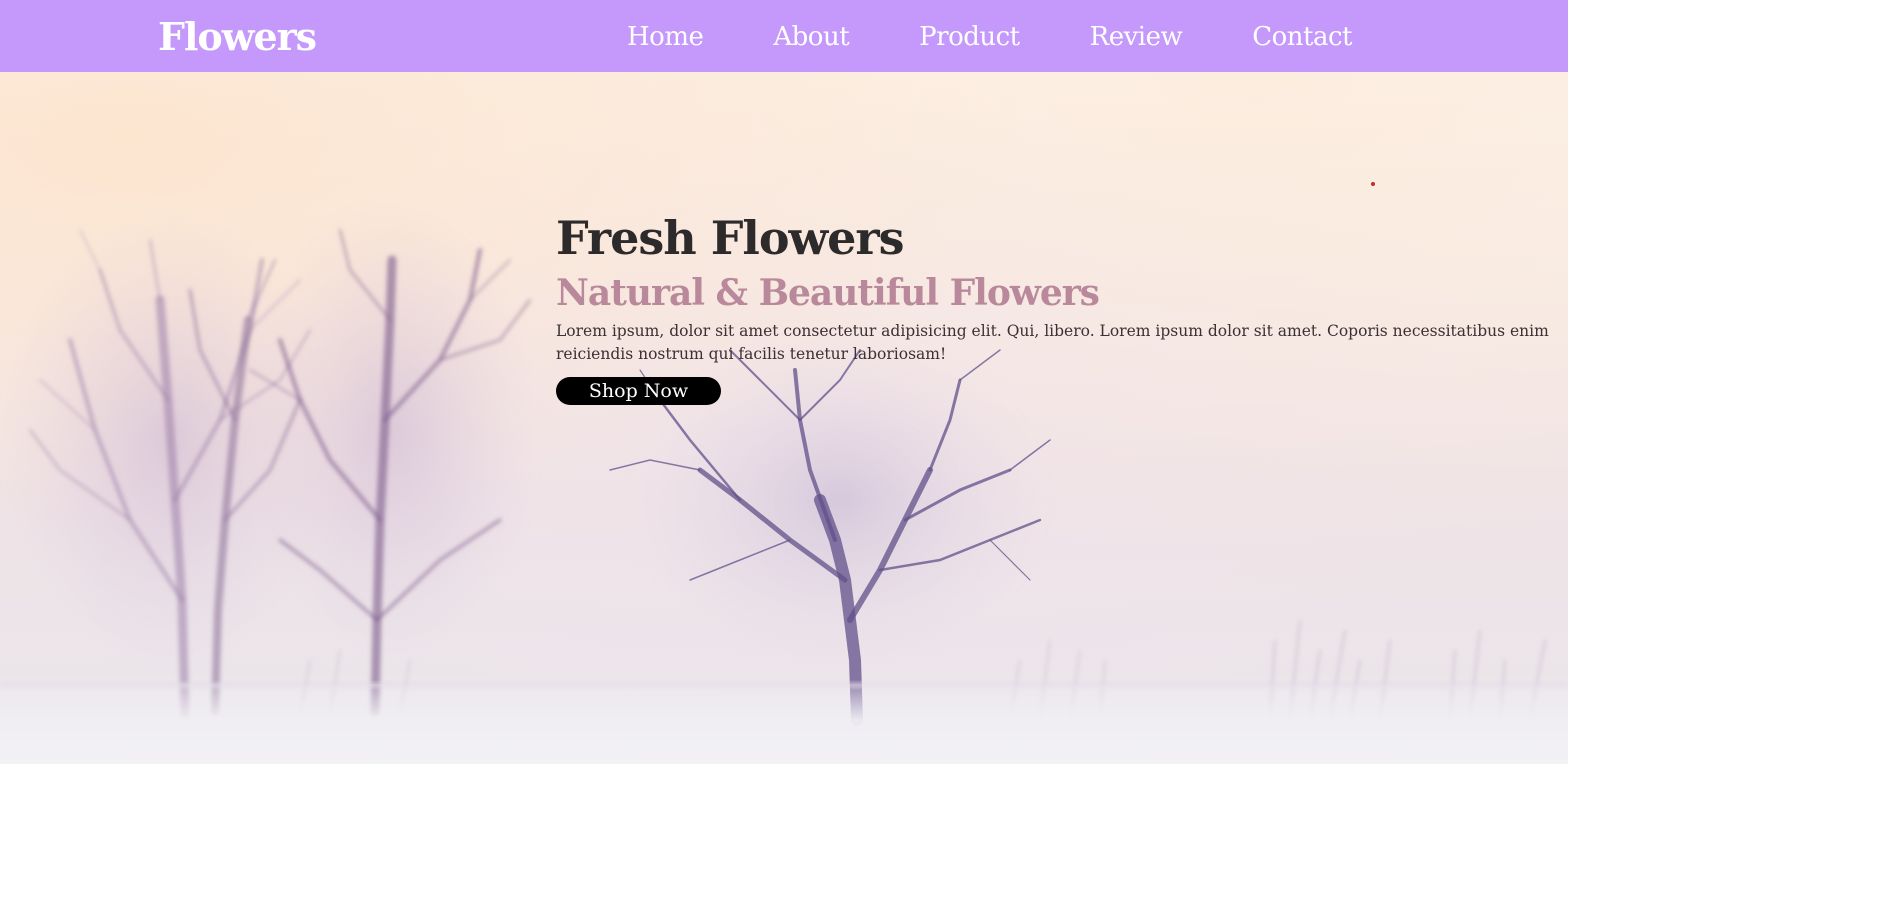  I want to click on site-logo: Flowers, so click(237, 37).